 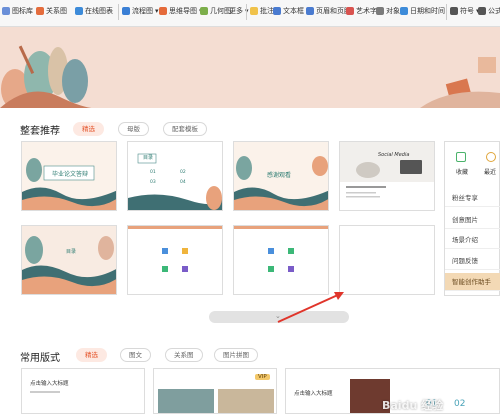 I want to click on online-chart-button: 在线图表, so click(x=94, y=11).